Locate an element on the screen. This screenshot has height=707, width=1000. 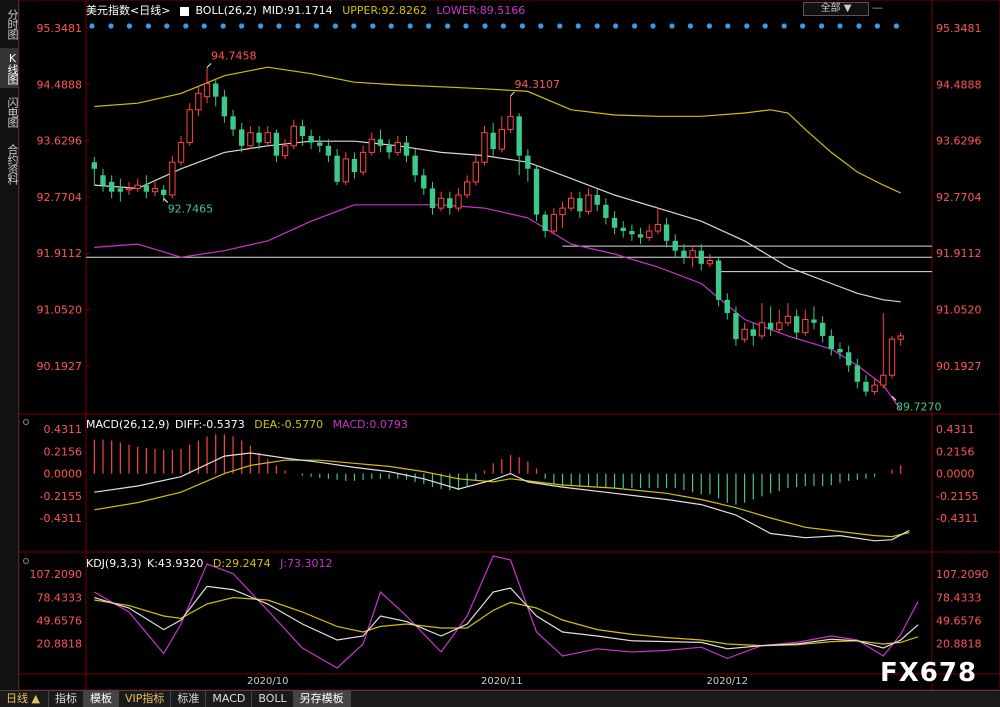
nav-line: — is located at coordinates (877, 7).